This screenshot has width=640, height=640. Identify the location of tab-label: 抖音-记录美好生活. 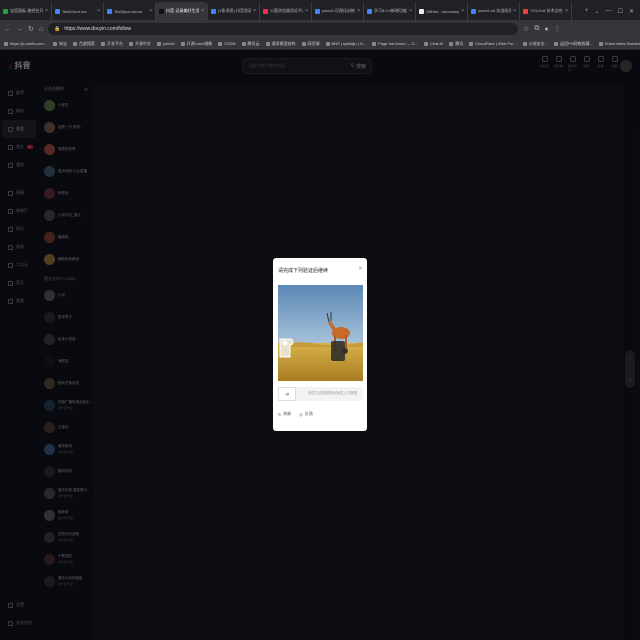
(183, 10).